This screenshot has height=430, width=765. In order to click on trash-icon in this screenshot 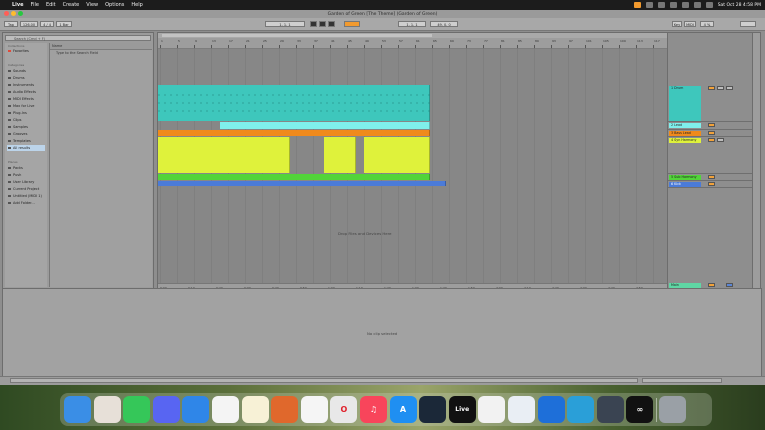, I will do `click(673, 409)`.